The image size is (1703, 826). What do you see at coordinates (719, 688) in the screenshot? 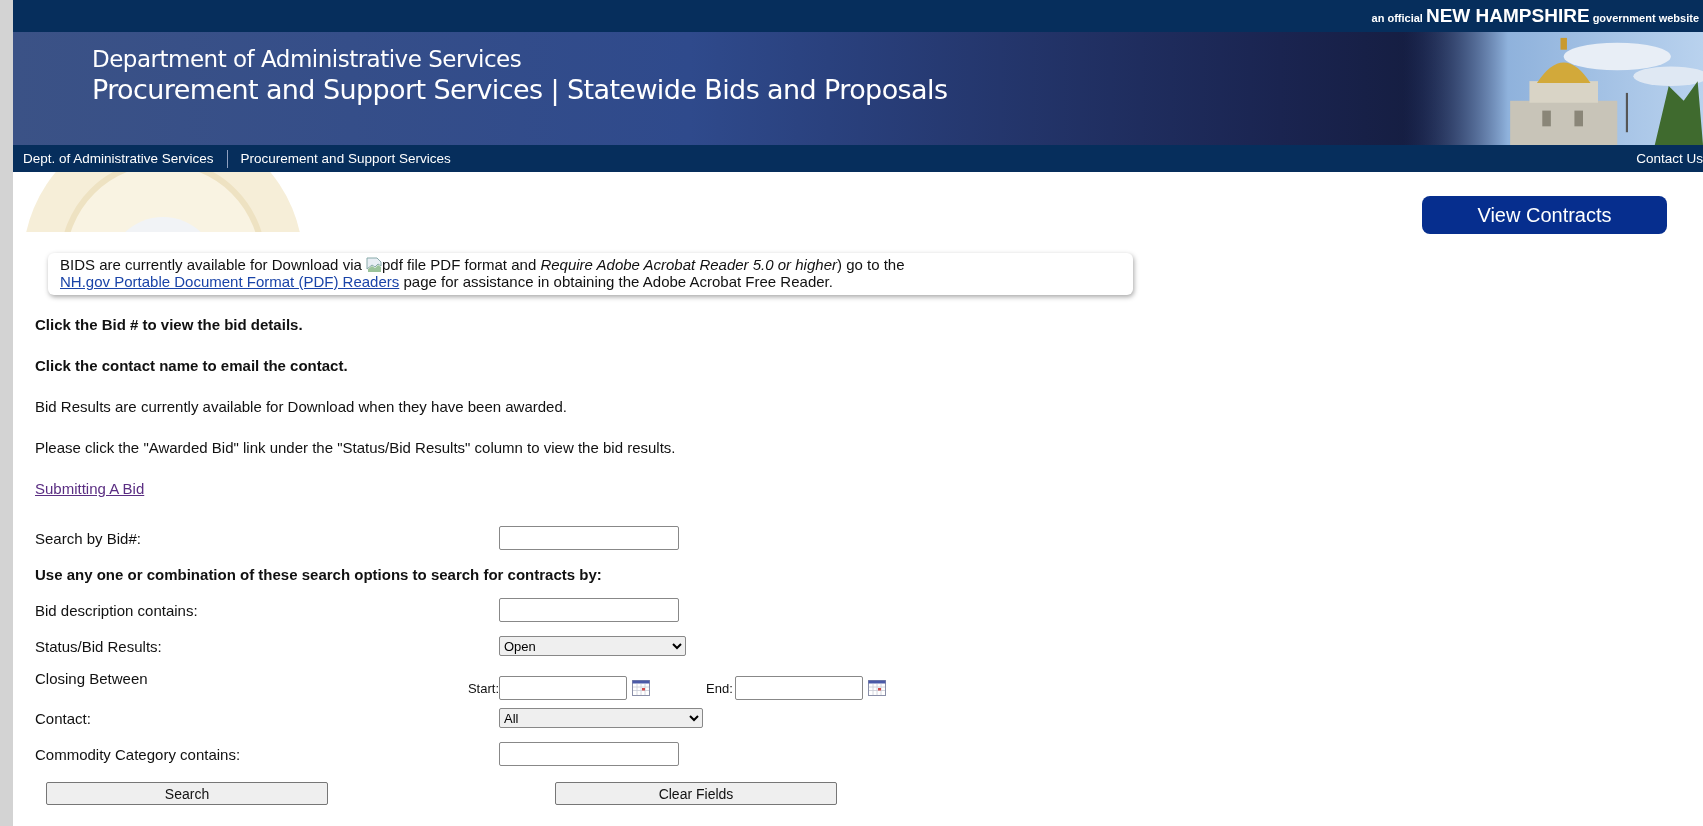
I see `end-label: End:` at bounding box center [719, 688].